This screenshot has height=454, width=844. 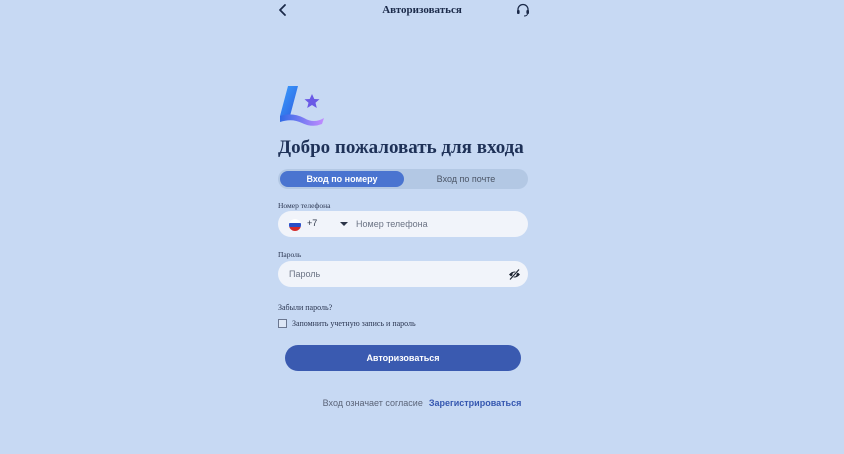 I want to click on header-title: Авторизоваться, so click(x=422, y=10).